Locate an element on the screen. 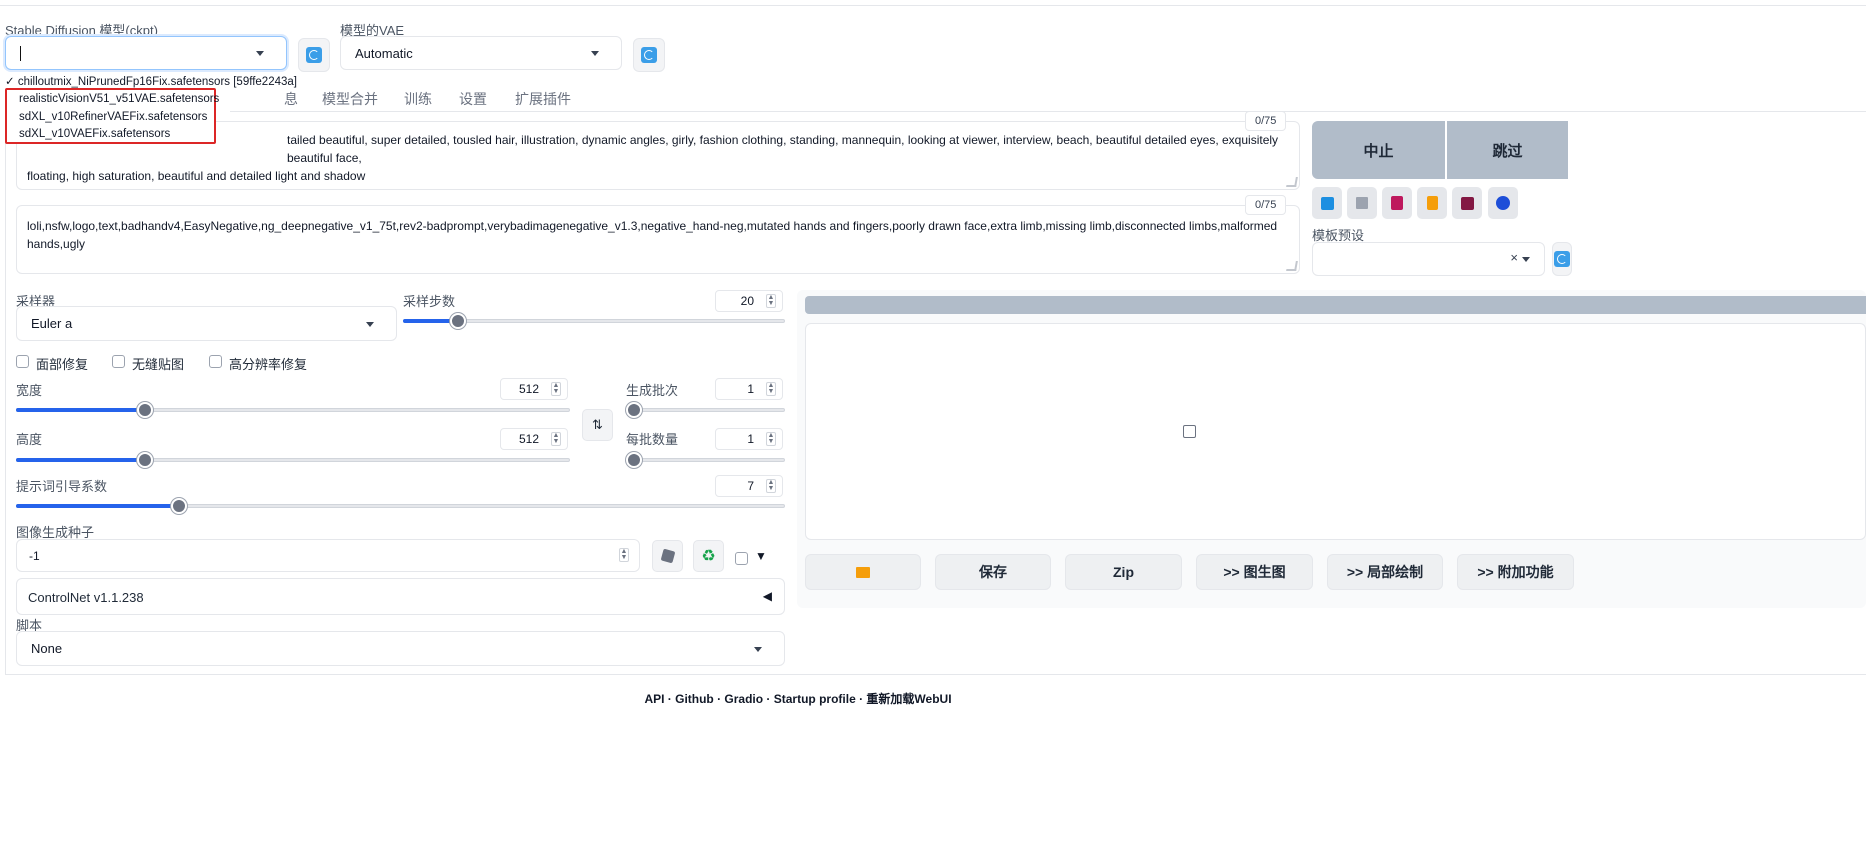  close-icon: × is located at coordinates (1514, 257).